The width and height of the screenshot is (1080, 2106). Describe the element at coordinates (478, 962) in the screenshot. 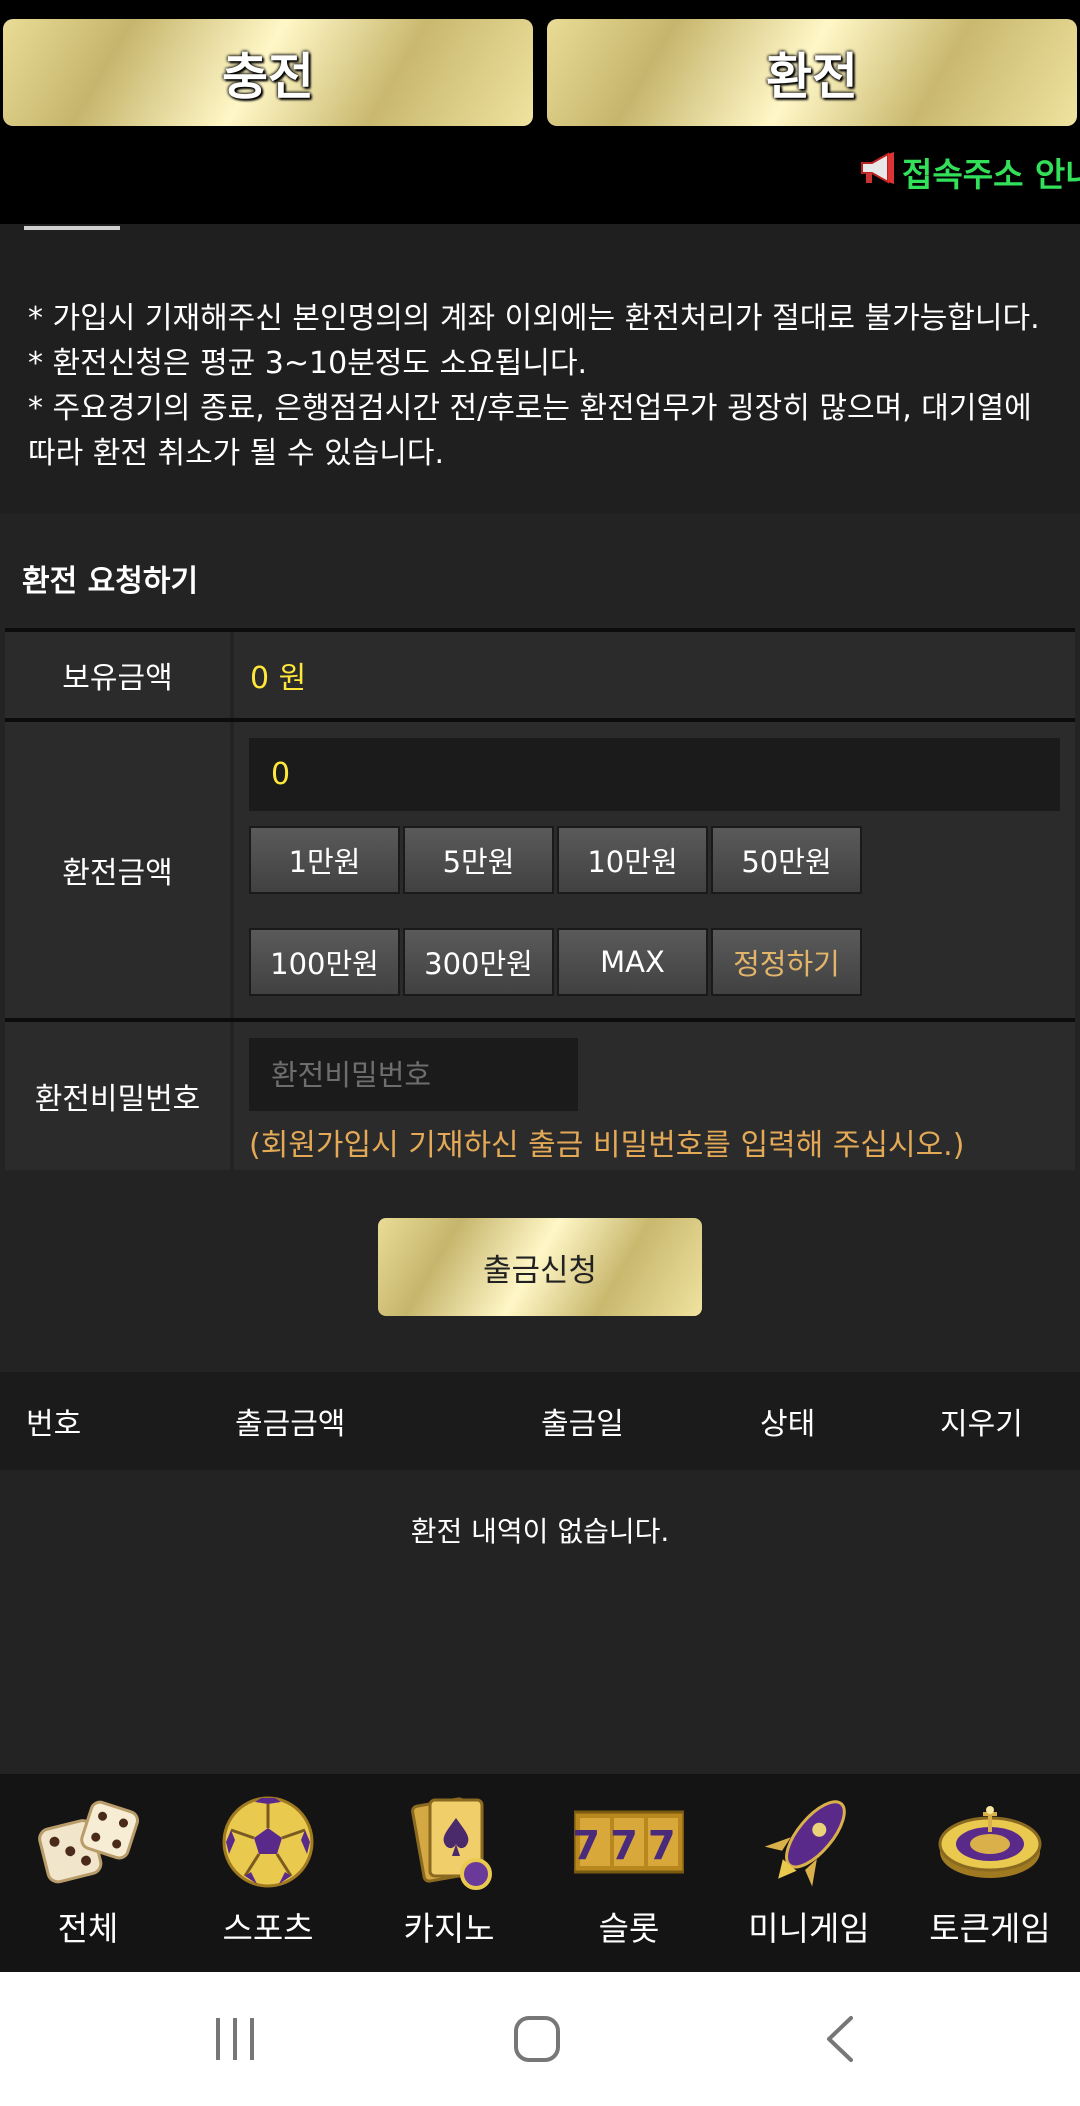

I see `amount-300man-button: 300만원` at that location.